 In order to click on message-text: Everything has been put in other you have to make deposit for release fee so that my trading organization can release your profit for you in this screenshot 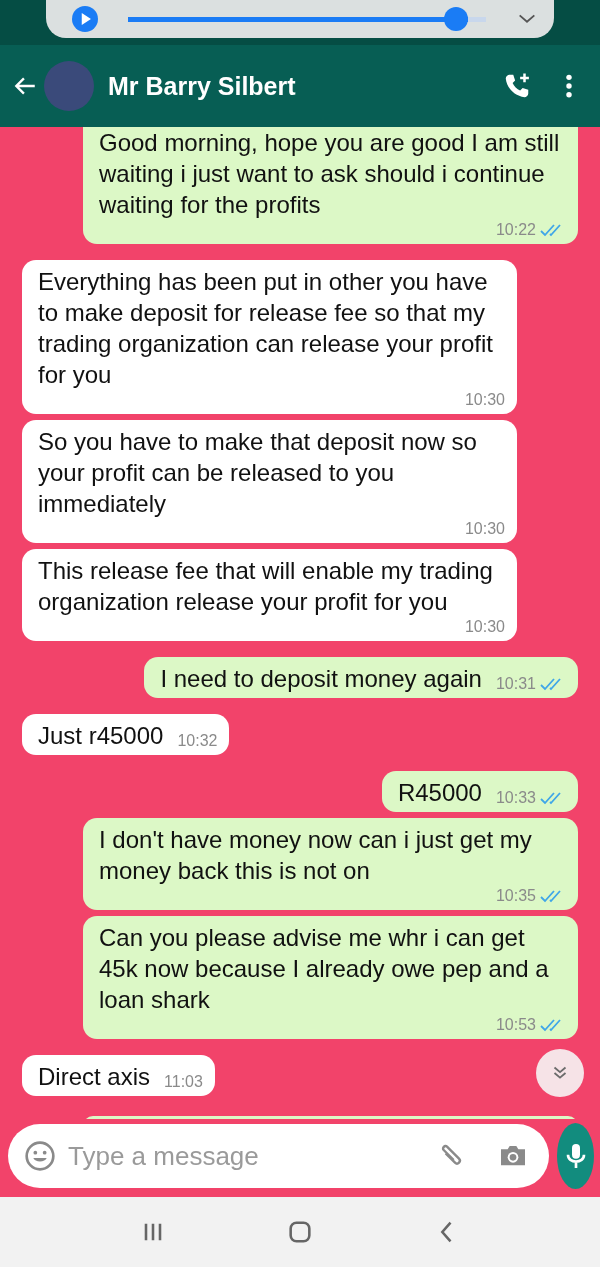, I will do `click(266, 328)`.